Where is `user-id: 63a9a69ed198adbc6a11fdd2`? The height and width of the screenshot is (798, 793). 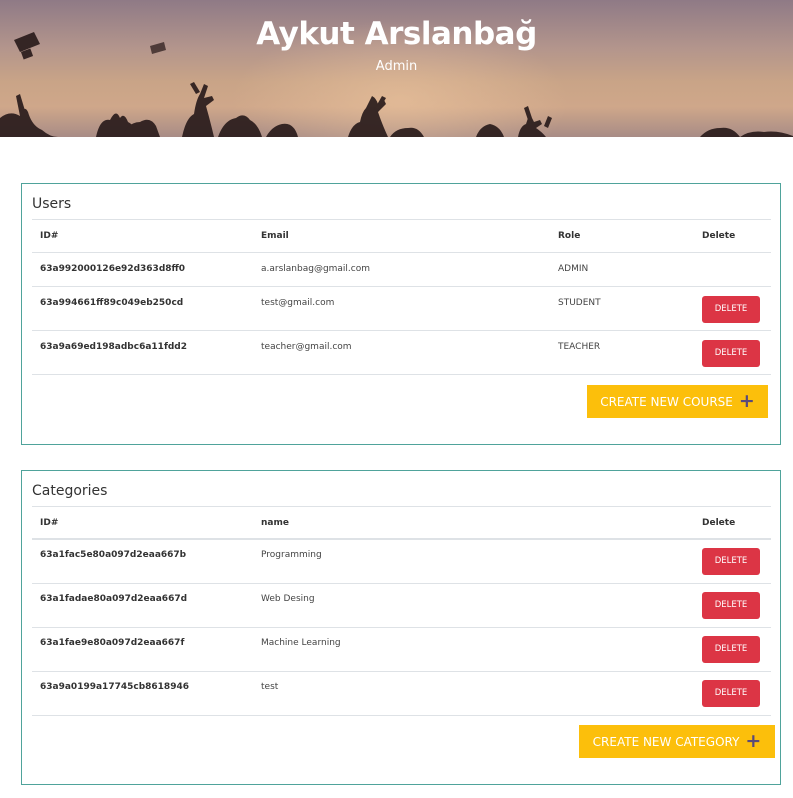 user-id: 63a9a69ed198adbc6a11fdd2 is located at coordinates (114, 347).